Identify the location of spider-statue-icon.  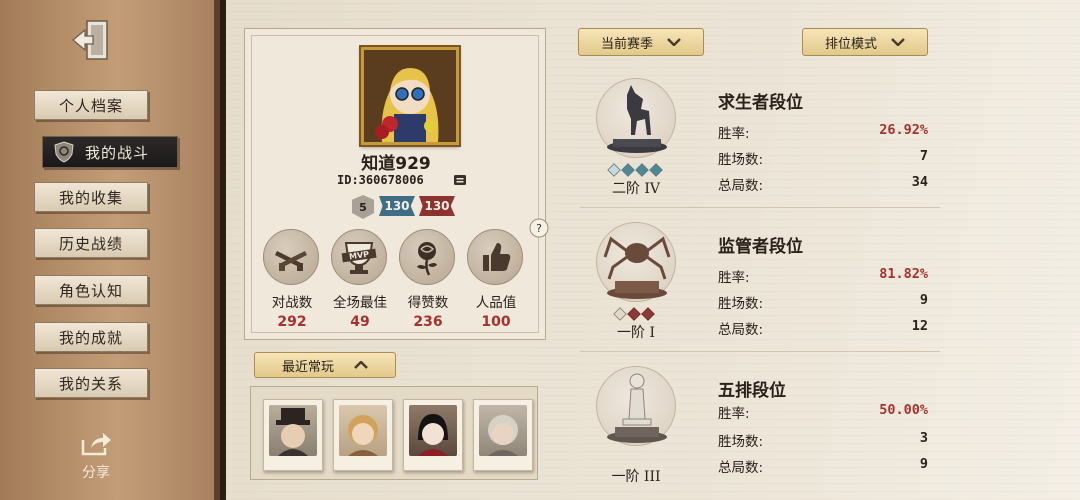
(637, 267).